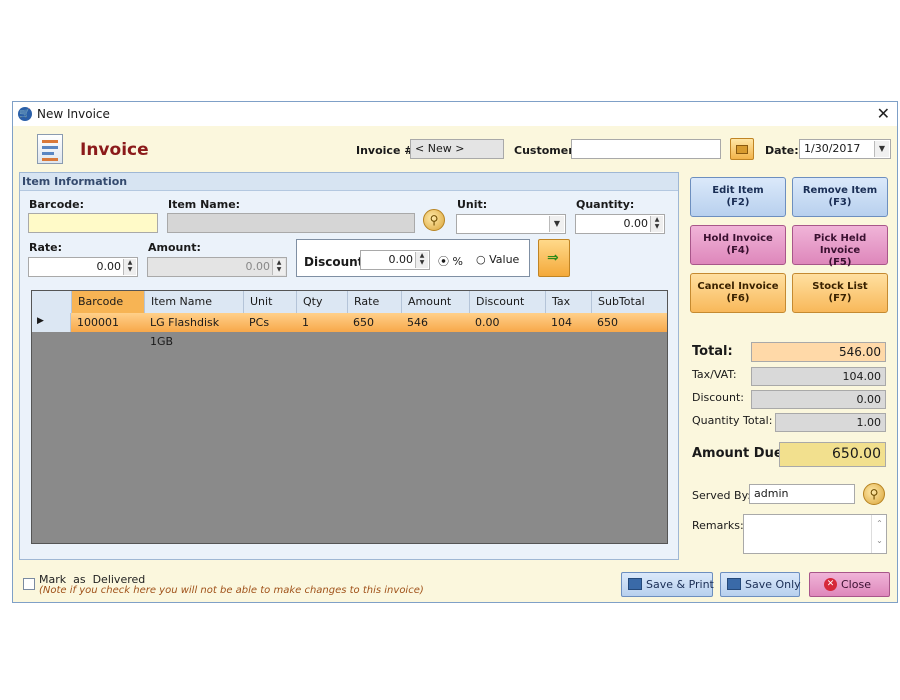 The width and height of the screenshot is (900, 700). What do you see at coordinates (840, 202) in the screenshot?
I see `remove-item-shortcut: (F3)` at bounding box center [840, 202].